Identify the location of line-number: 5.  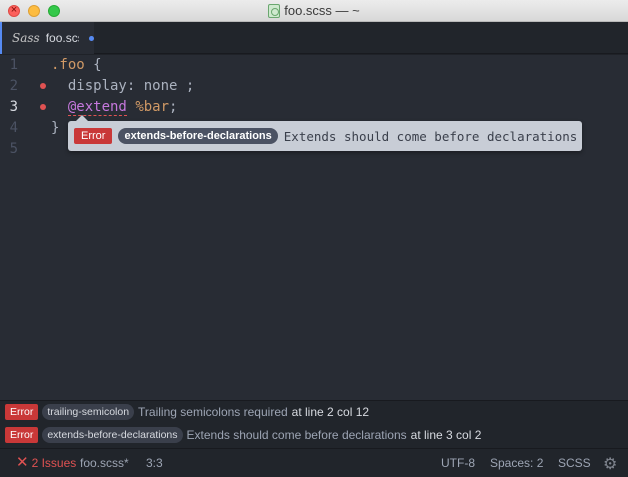
(12, 149).